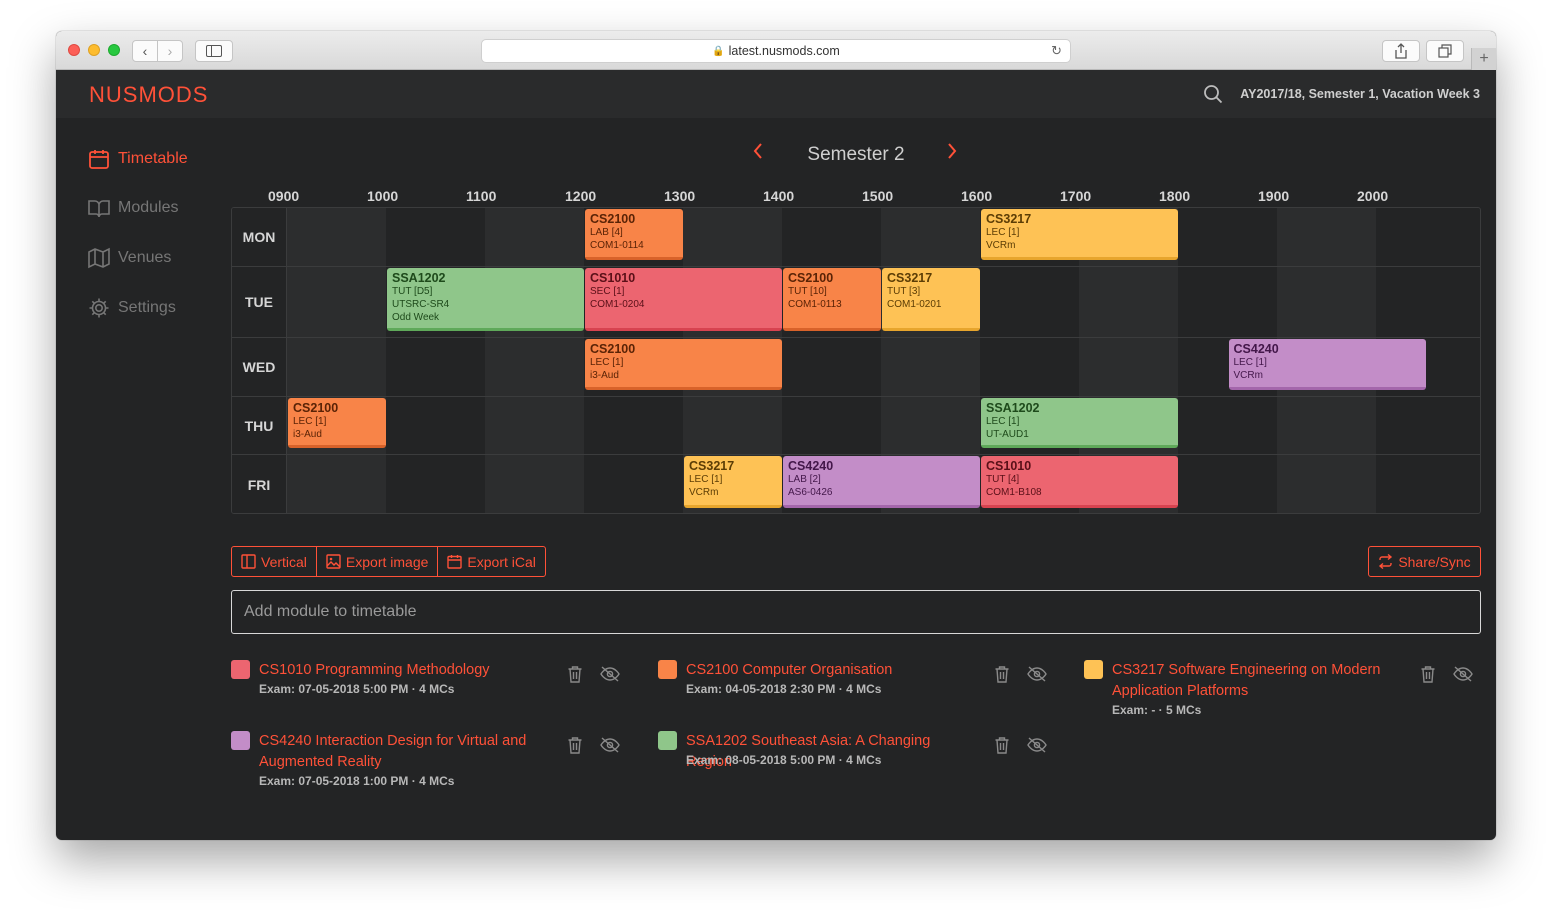 The image size is (1552, 920). What do you see at coordinates (148, 95) in the screenshot?
I see `nusmods-logo: NUSMODS` at bounding box center [148, 95].